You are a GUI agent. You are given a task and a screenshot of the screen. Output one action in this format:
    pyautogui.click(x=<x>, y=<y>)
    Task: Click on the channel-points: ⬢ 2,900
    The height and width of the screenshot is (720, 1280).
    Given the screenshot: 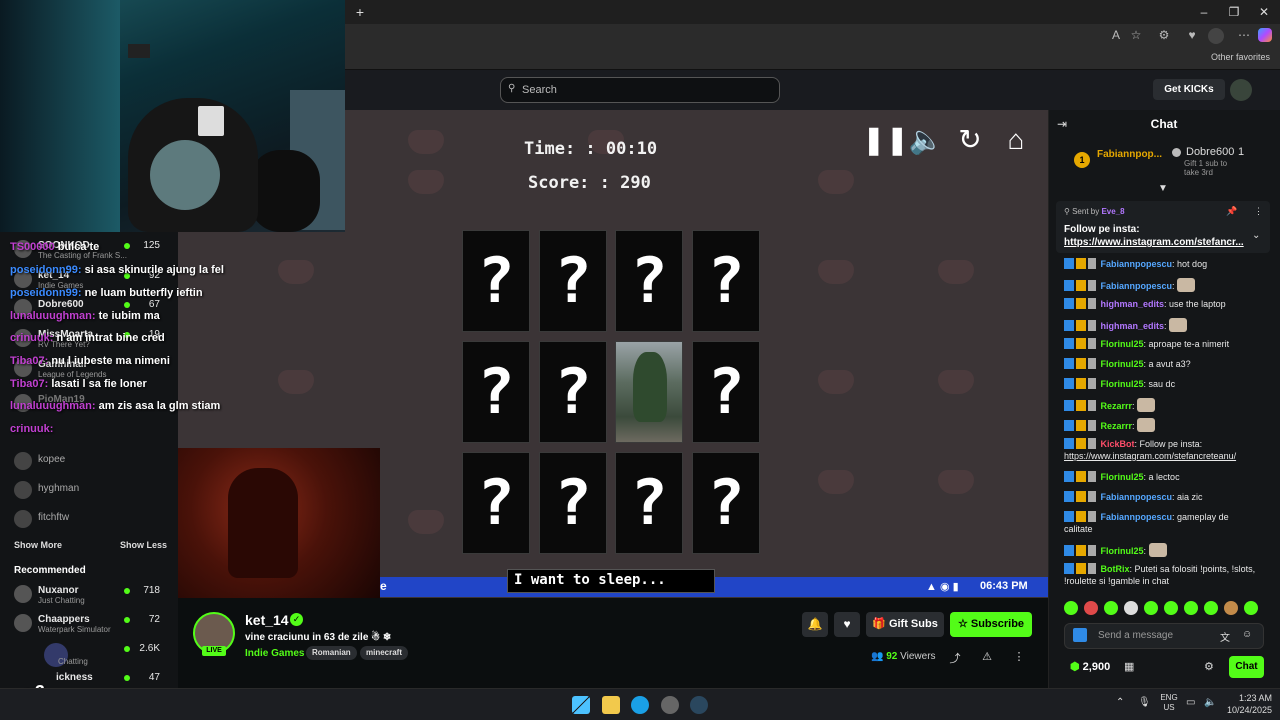 What is the action you would take?
    pyautogui.click(x=1090, y=666)
    